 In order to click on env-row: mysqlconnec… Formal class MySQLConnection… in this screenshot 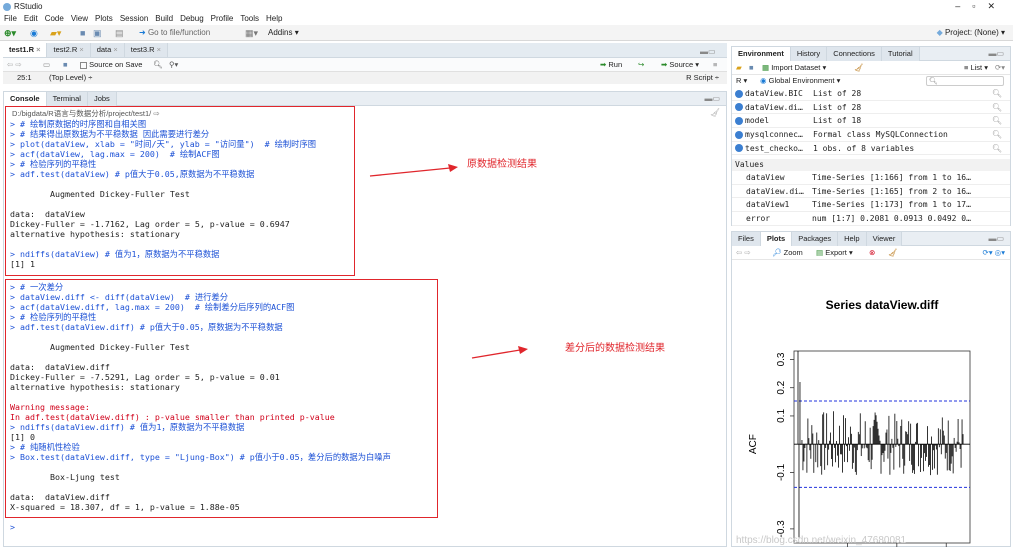, I will do `click(871, 135)`.